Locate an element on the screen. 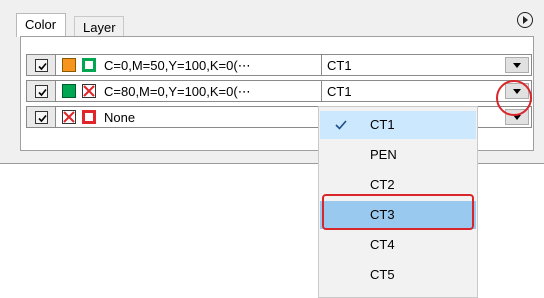  tab-color: Color is located at coordinates (41, 25).